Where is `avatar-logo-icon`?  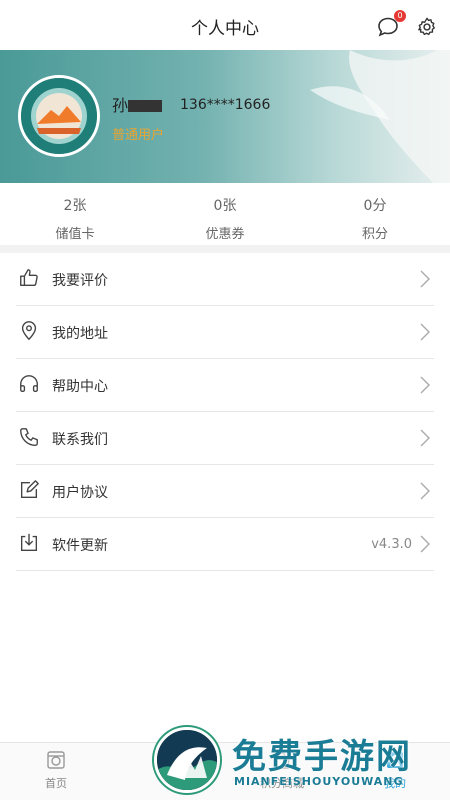 avatar-logo-icon is located at coordinates (59, 116).